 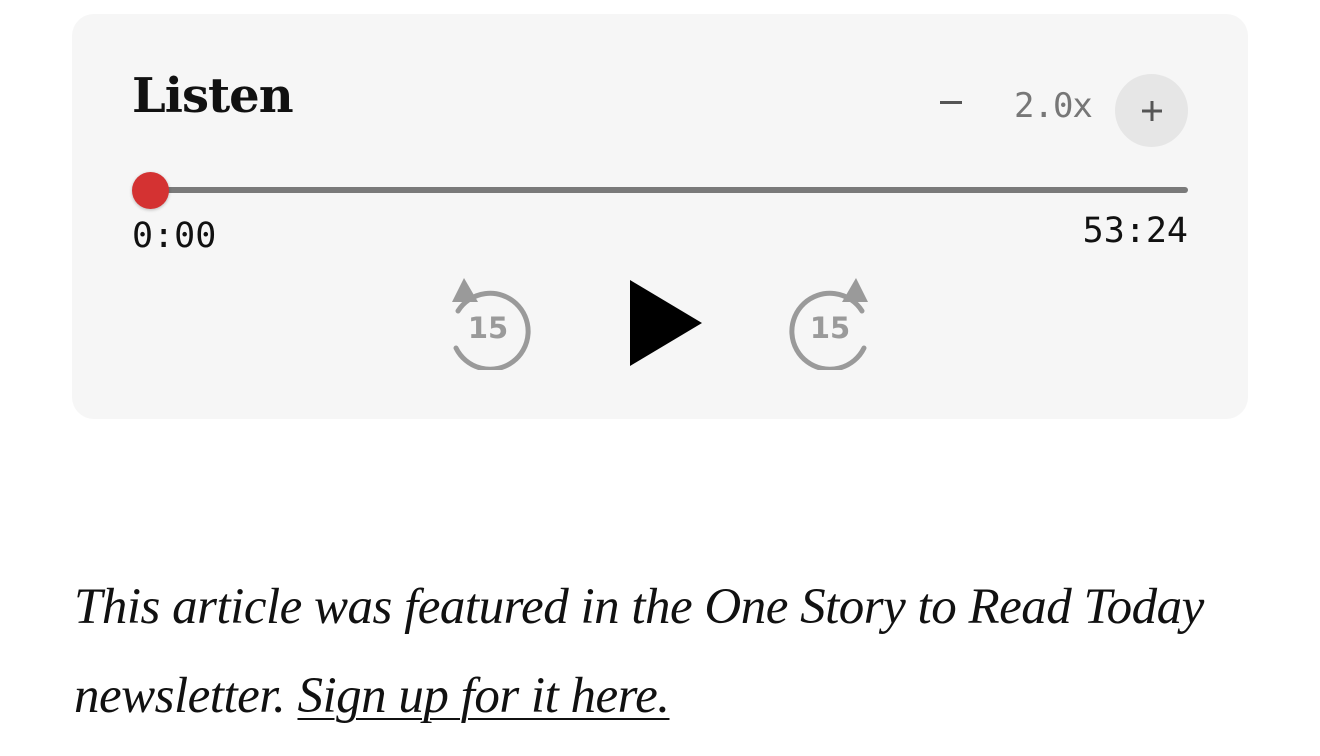 I want to click on total-time: 53:24, so click(x=1135, y=231).